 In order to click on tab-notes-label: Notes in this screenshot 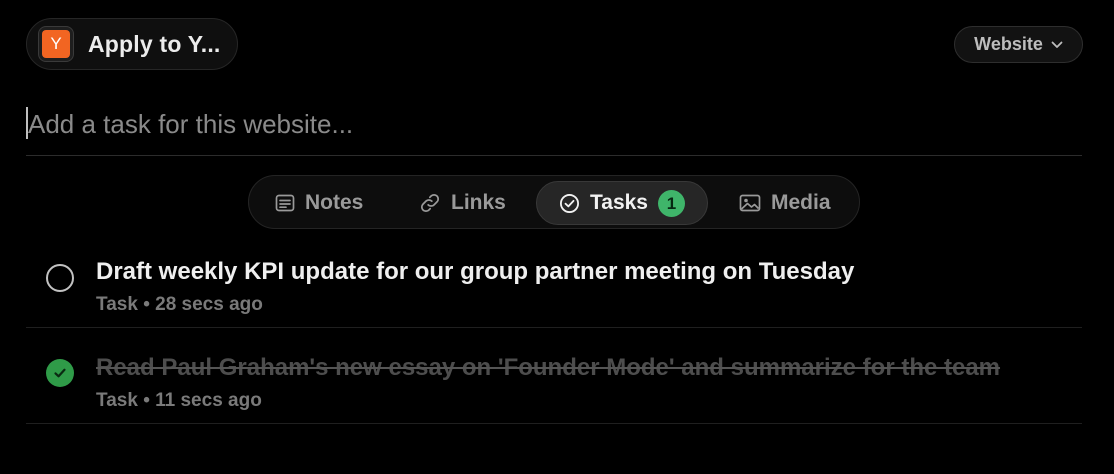, I will do `click(334, 202)`.